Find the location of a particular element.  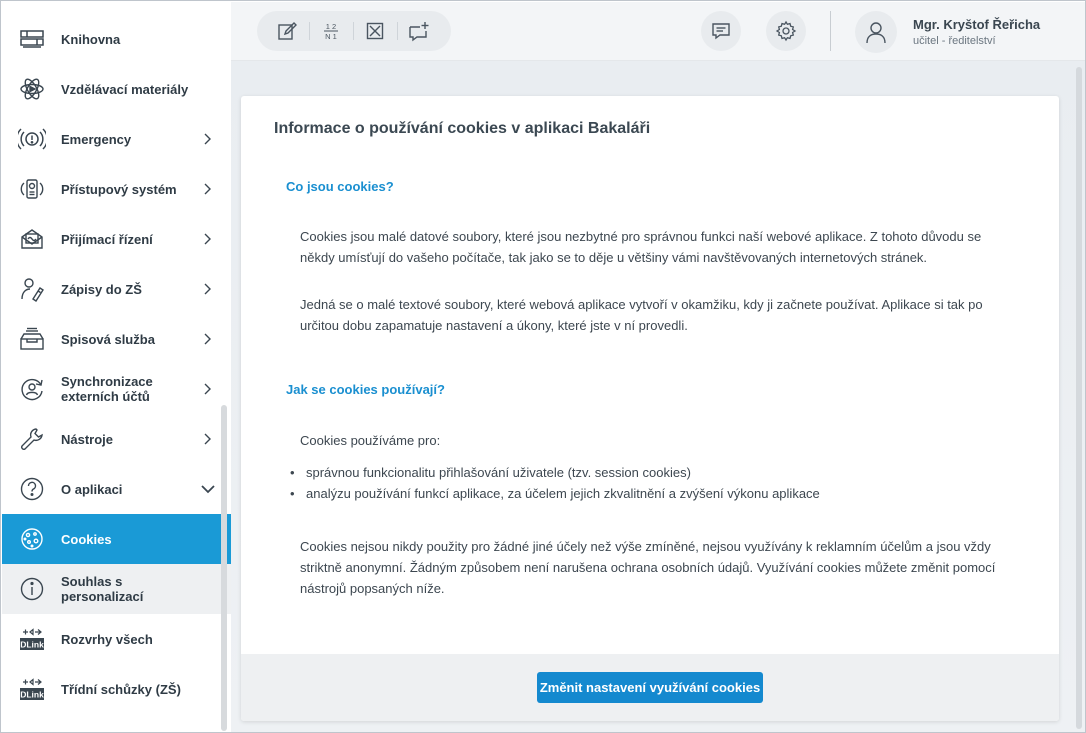

sidebar-item-label: Knihovna is located at coordinates (91, 39).